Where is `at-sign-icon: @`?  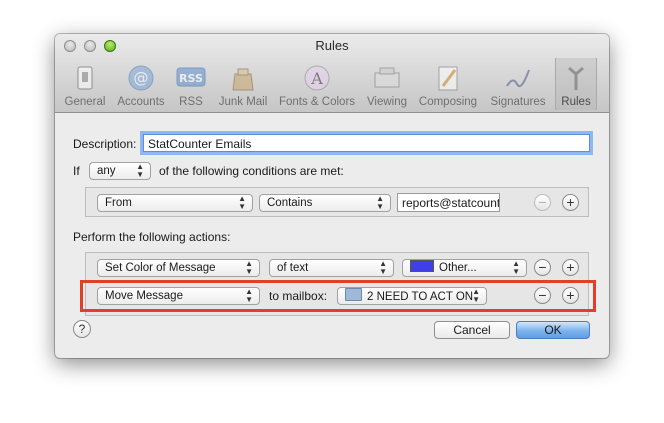
at-sign-icon: @ is located at coordinates (141, 78).